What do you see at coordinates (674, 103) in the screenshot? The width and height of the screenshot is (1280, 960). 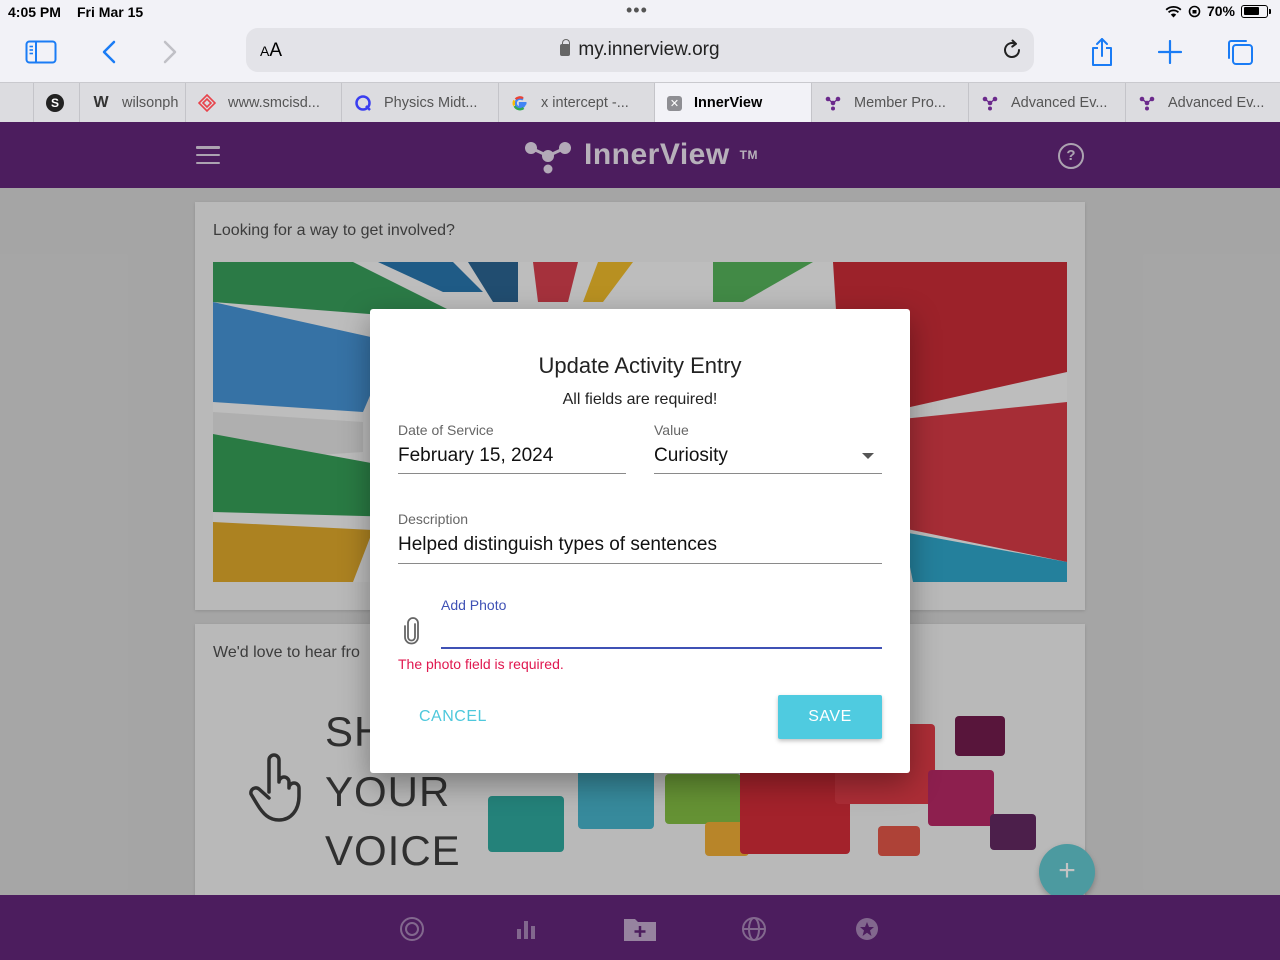 I see `close-tab-icon: ✕` at bounding box center [674, 103].